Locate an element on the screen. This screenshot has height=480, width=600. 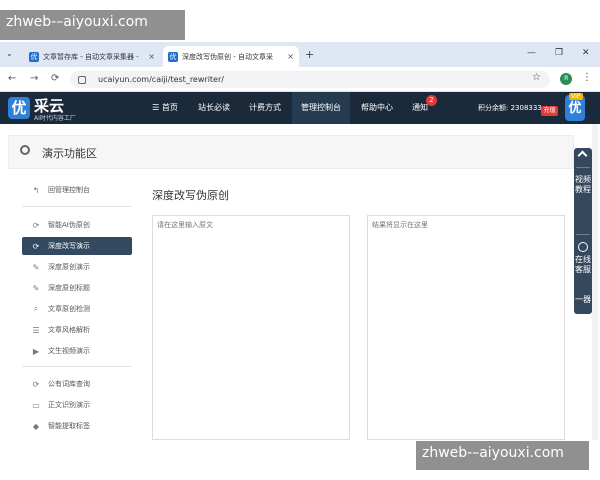
nav-help-center: 帮助中心 is located at coordinates (377, 108).